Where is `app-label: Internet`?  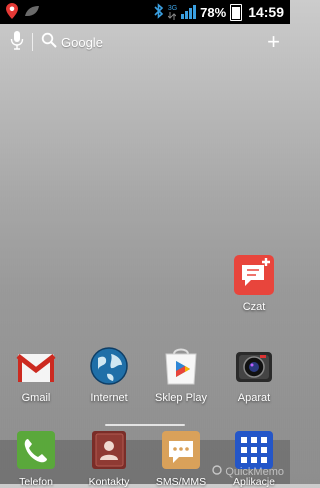
app-label: Internet is located at coordinates (109, 398).